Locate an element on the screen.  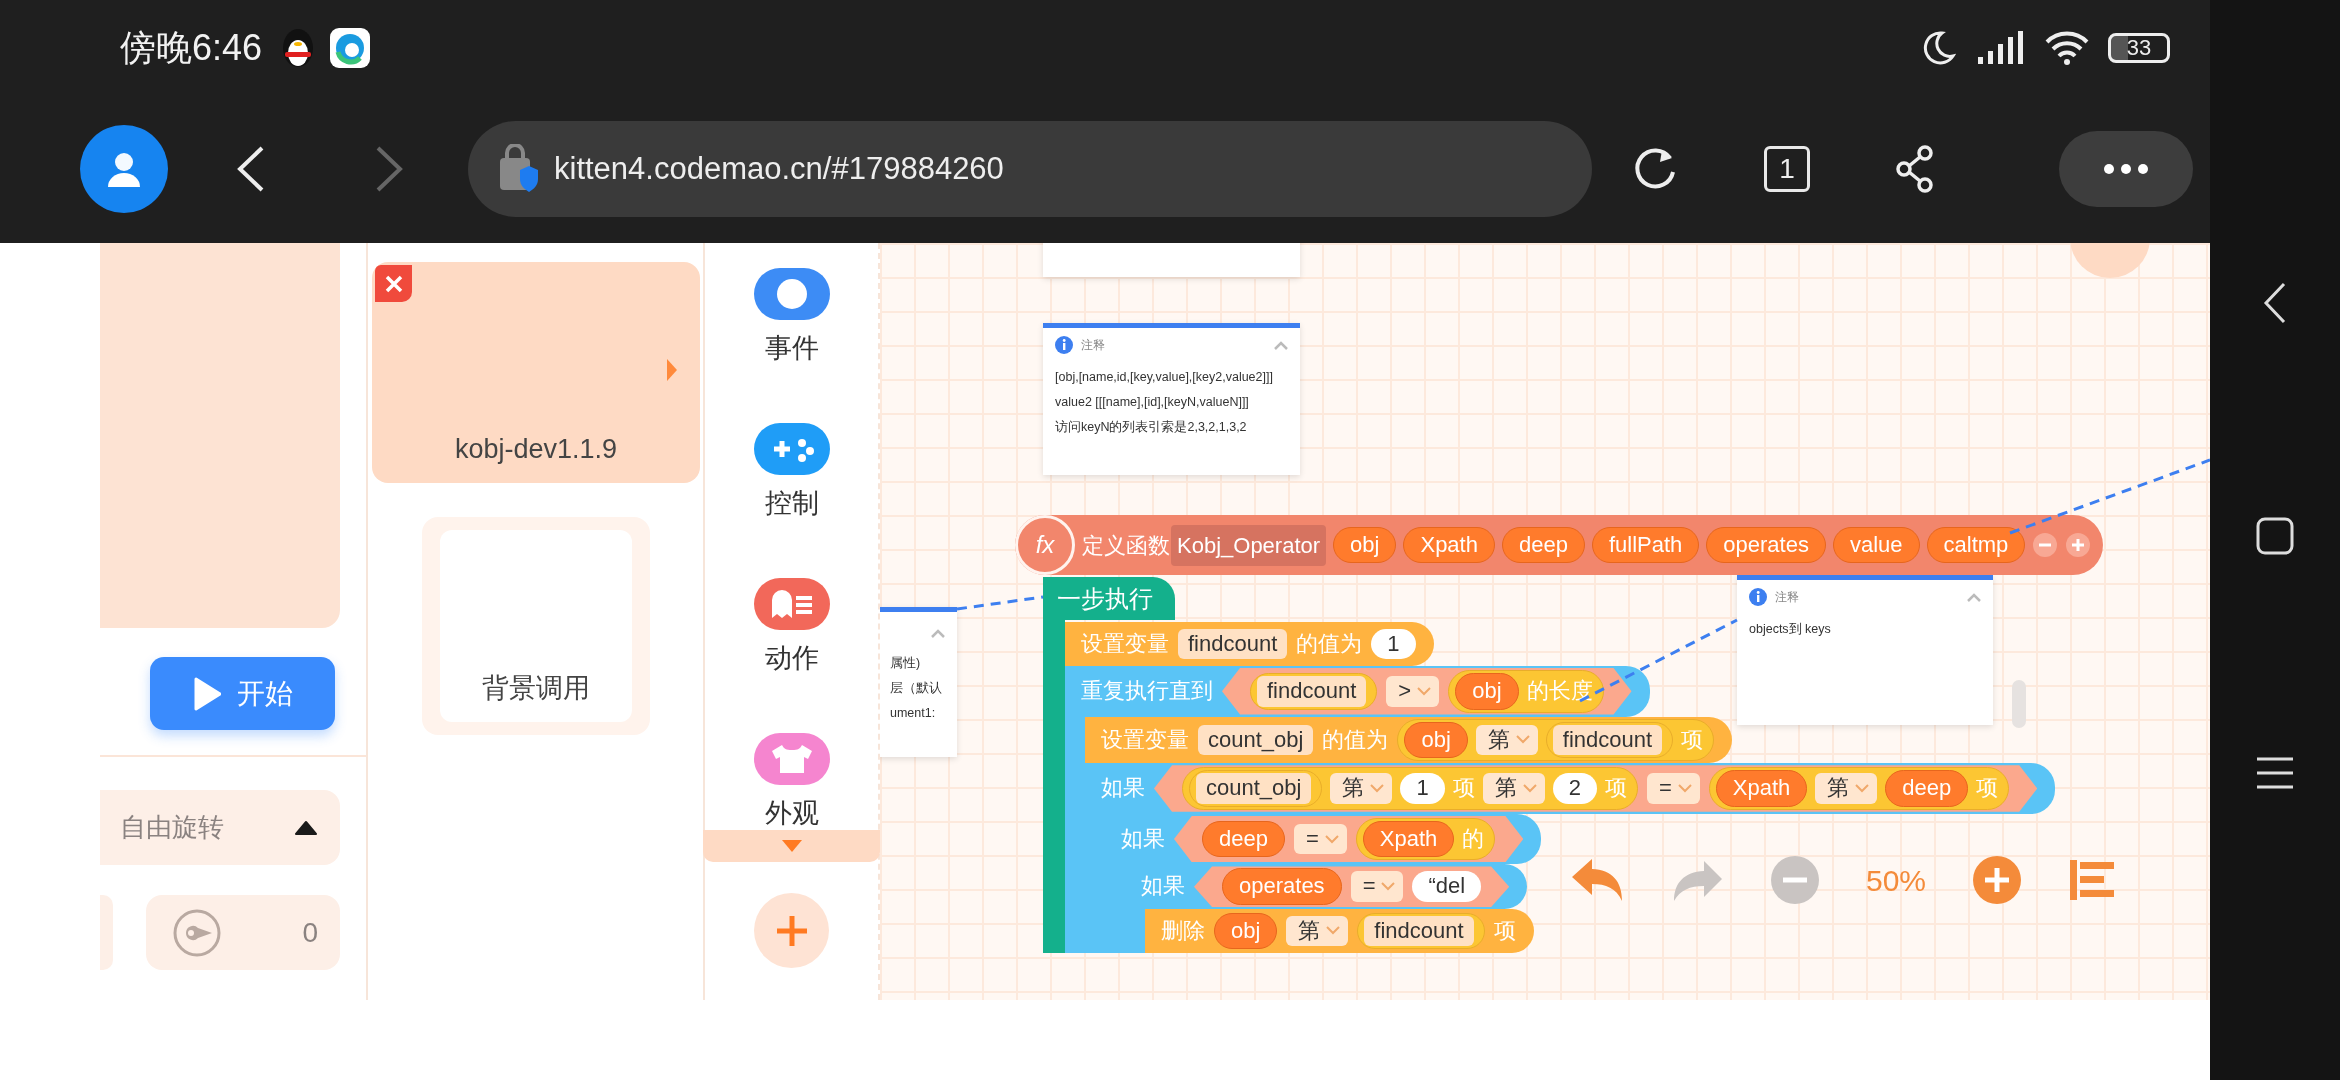
reporter-block: count_obj 第 1 项 第 2 项 is located at coordinates (1410, 788).